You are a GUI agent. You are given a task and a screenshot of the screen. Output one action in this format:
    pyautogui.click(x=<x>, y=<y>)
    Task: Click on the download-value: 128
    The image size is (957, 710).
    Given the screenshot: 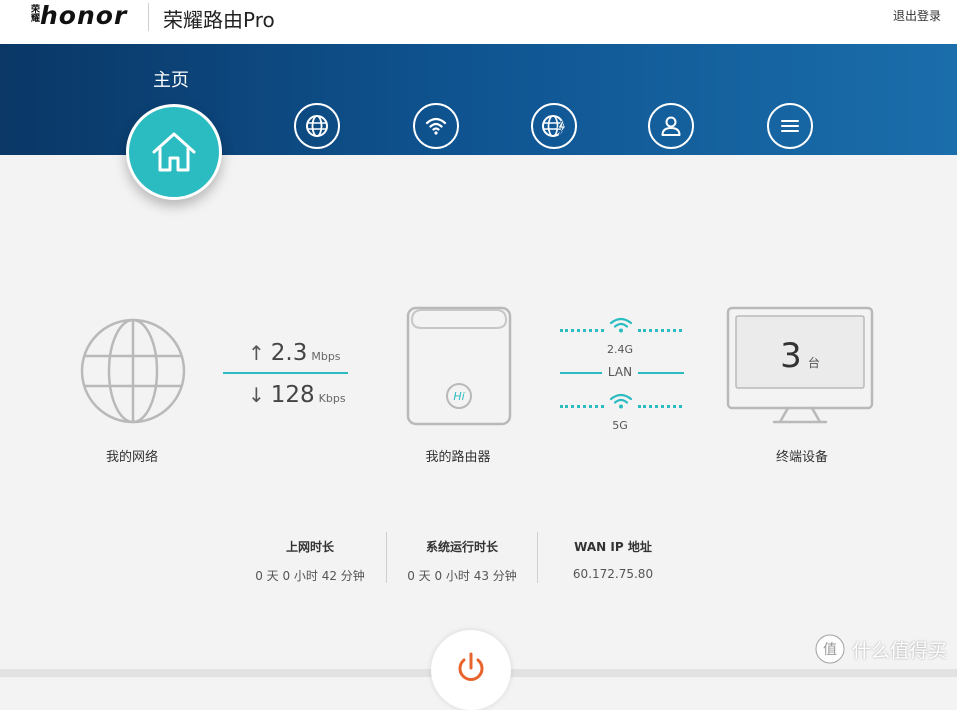 What is the action you would take?
    pyautogui.click(x=292, y=395)
    